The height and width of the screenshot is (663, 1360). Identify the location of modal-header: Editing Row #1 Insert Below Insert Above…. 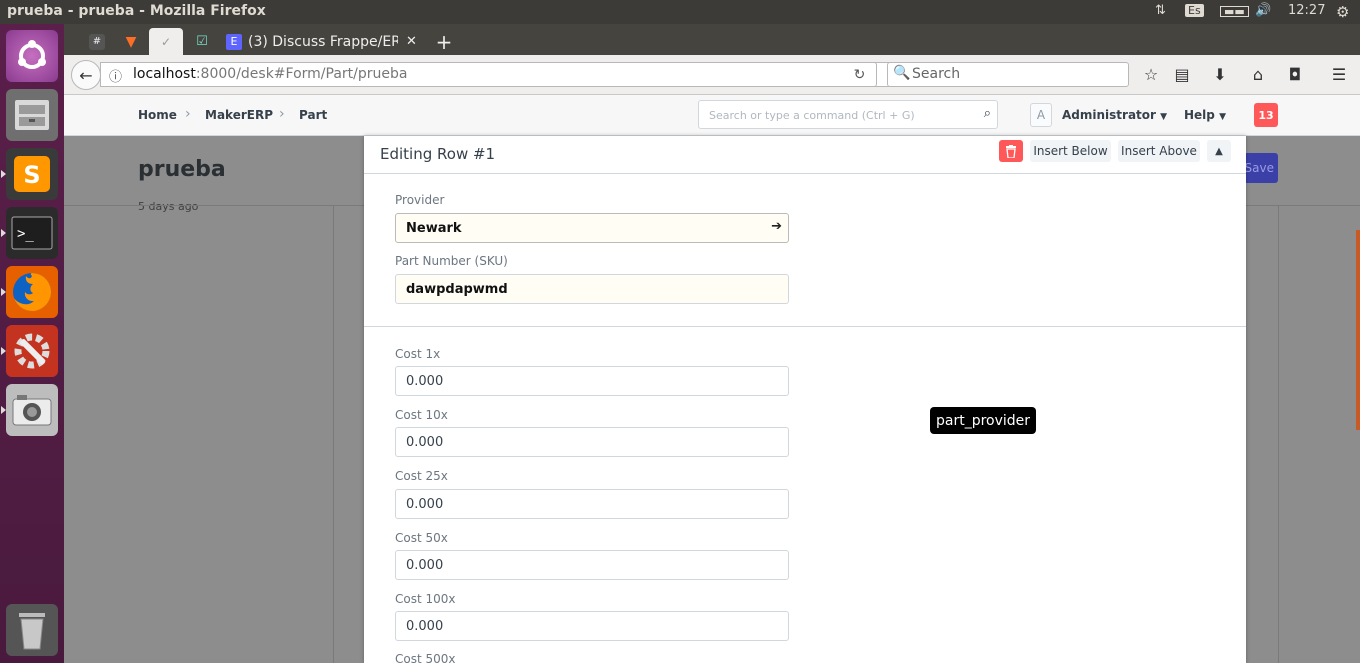
(805, 155).